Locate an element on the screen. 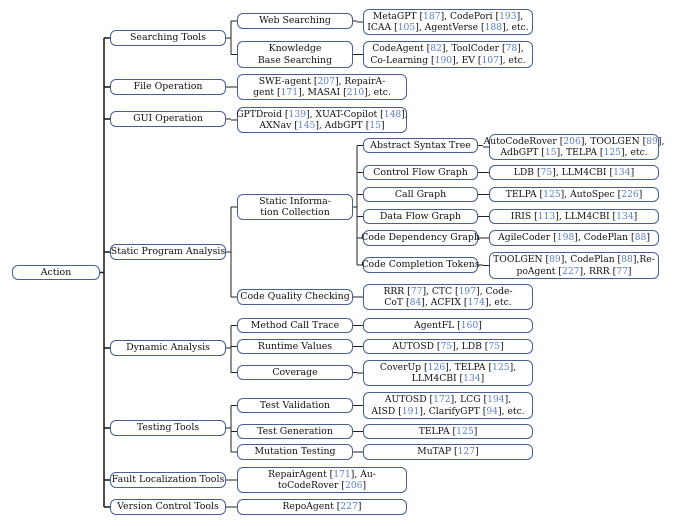 This screenshot has height=526, width=680. citation: [107] is located at coordinates (490, 60).